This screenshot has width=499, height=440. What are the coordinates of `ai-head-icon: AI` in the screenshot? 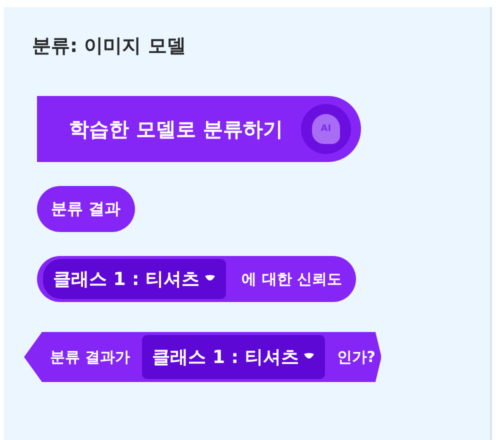 It's located at (325, 129).